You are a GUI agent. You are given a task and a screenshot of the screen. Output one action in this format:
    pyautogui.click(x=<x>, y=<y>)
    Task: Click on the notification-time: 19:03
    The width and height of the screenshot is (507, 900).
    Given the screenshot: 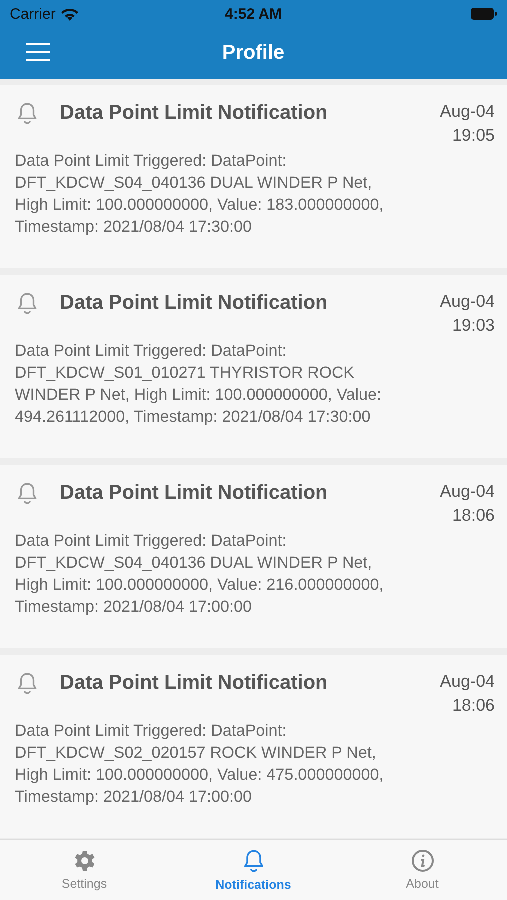 What is the action you would take?
    pyautogui.click(x=473, y=326)
    